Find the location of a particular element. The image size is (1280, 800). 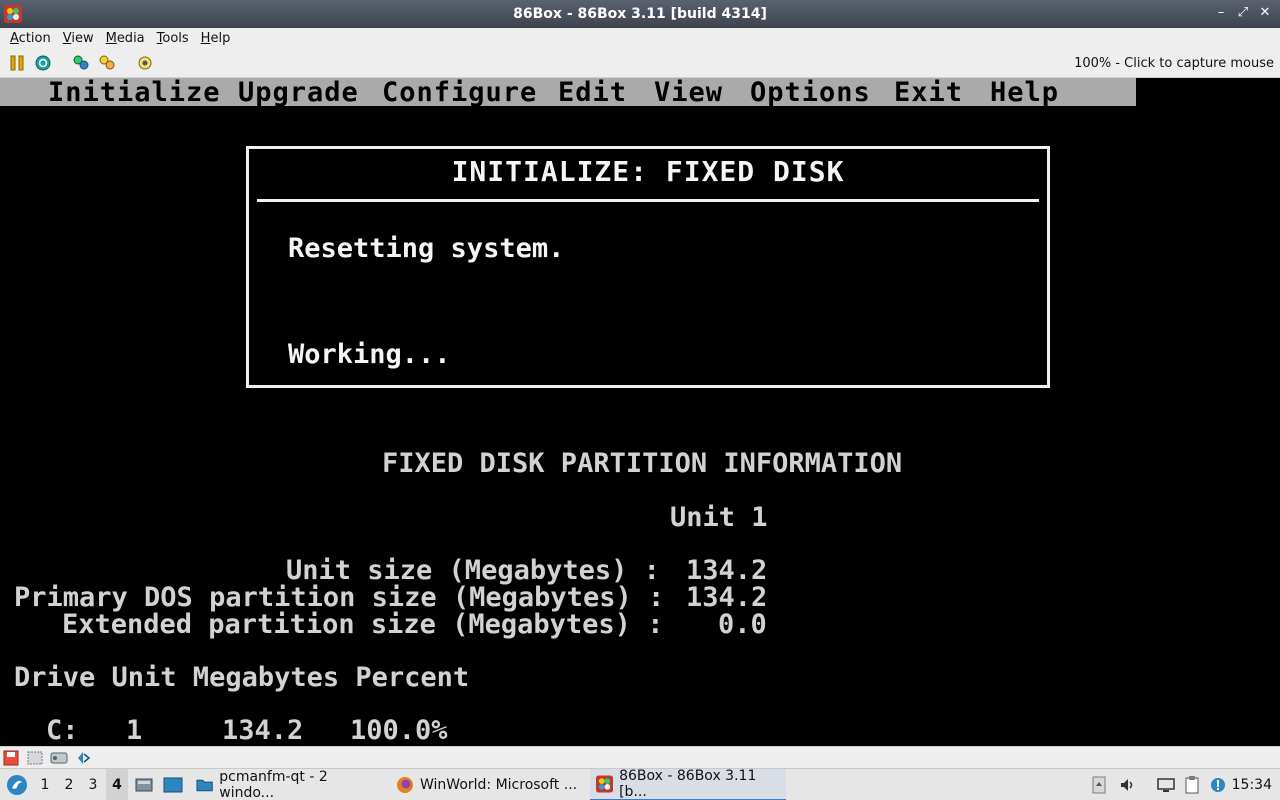

menu-view: View is located at coordinates (78, 38).